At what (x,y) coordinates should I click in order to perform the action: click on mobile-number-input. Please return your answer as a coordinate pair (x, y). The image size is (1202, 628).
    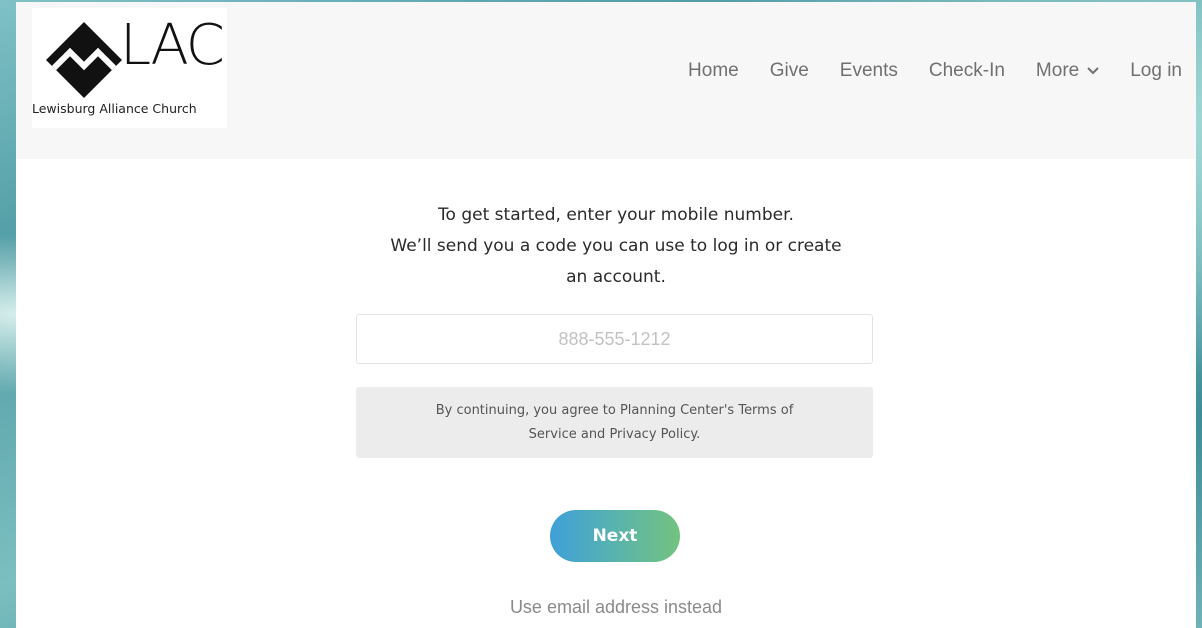
    Looking at the image, I should click on (614, 339).